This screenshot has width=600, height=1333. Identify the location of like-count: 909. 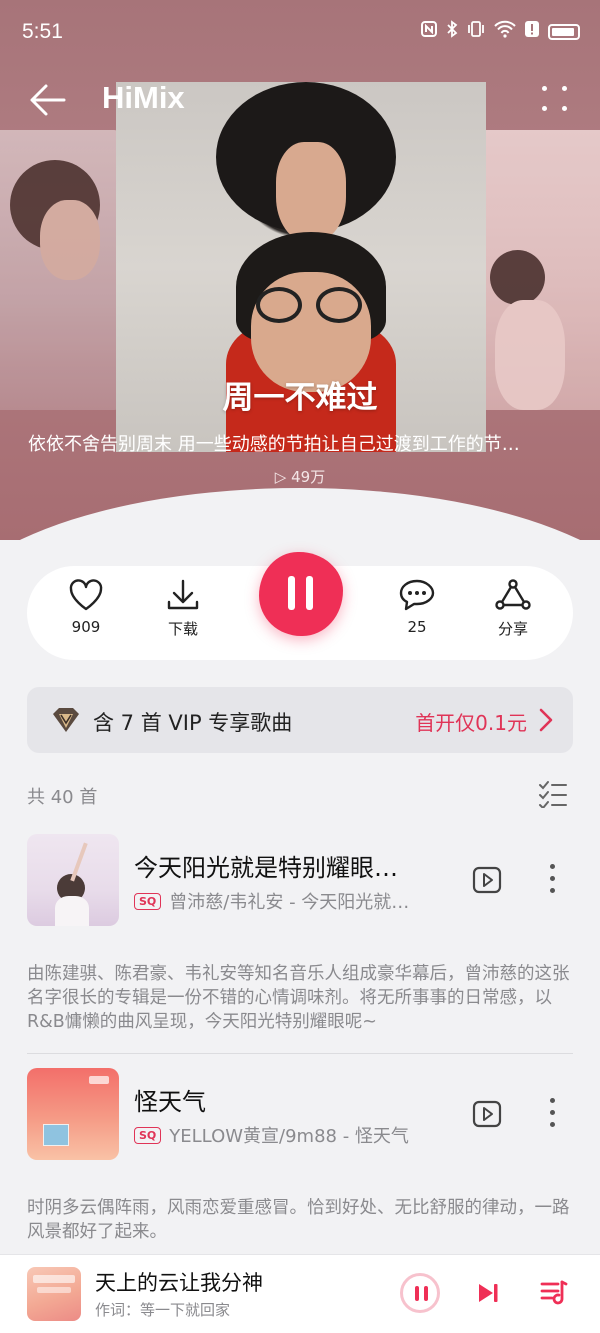
(86, 627).